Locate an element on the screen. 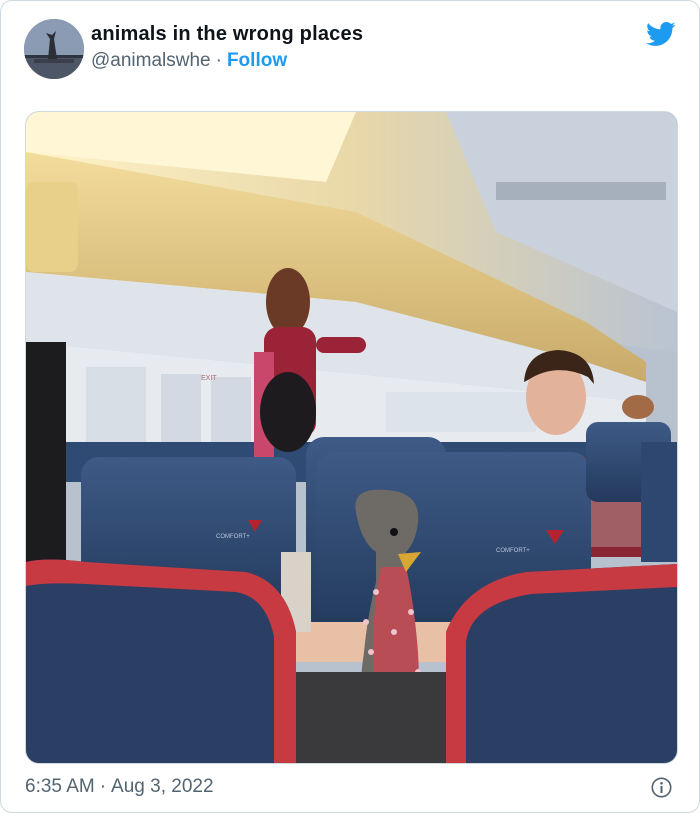 Image resolution: width=700 pixels, height=813 pixels. exit-sign: EXIT is located at coordinates (209, 378).